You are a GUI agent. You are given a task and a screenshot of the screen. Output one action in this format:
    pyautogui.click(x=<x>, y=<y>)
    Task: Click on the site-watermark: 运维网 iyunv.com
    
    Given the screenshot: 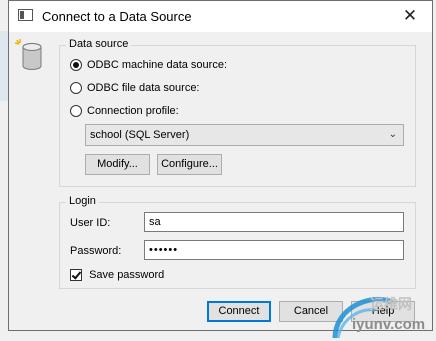 What is the action you would take?
    pyautogui.click(x=383, y=314)
    